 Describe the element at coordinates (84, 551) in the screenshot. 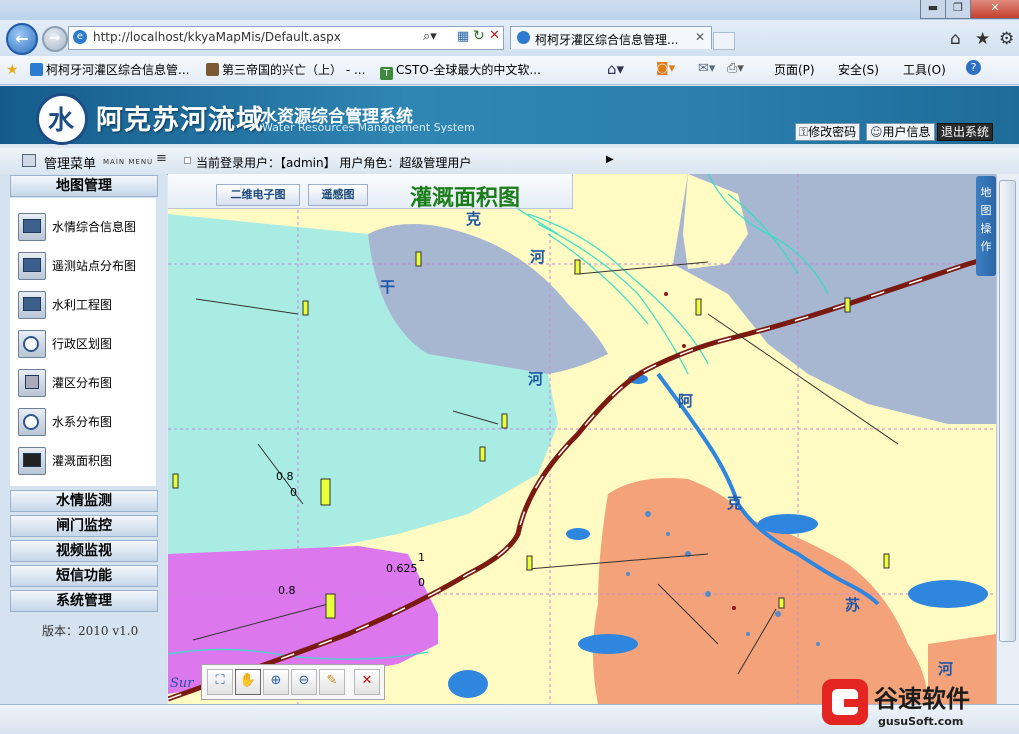

I see `section-video-monitoring: 视频监视` at that location.